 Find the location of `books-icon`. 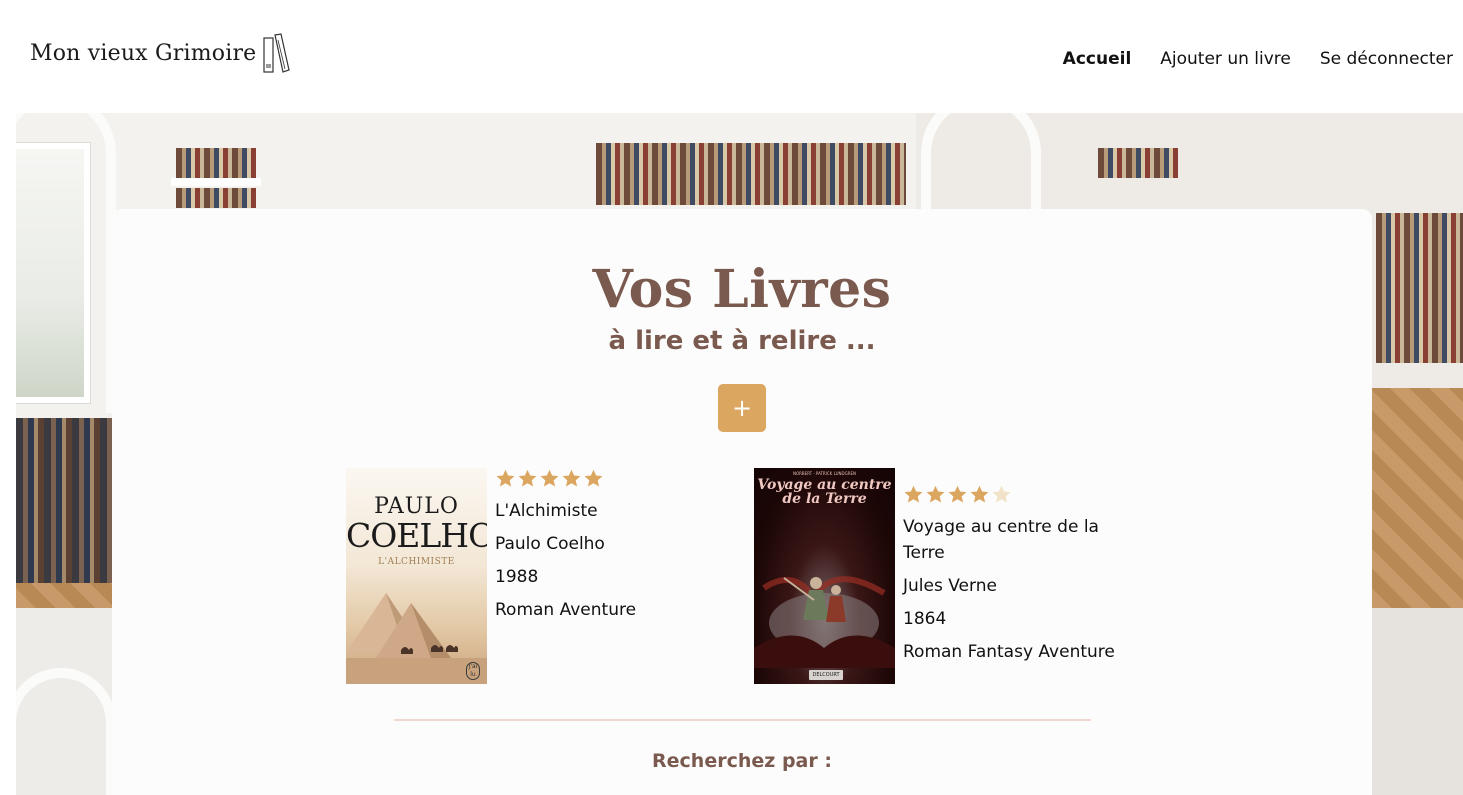

books-icon is located at coordinates (277, 53).